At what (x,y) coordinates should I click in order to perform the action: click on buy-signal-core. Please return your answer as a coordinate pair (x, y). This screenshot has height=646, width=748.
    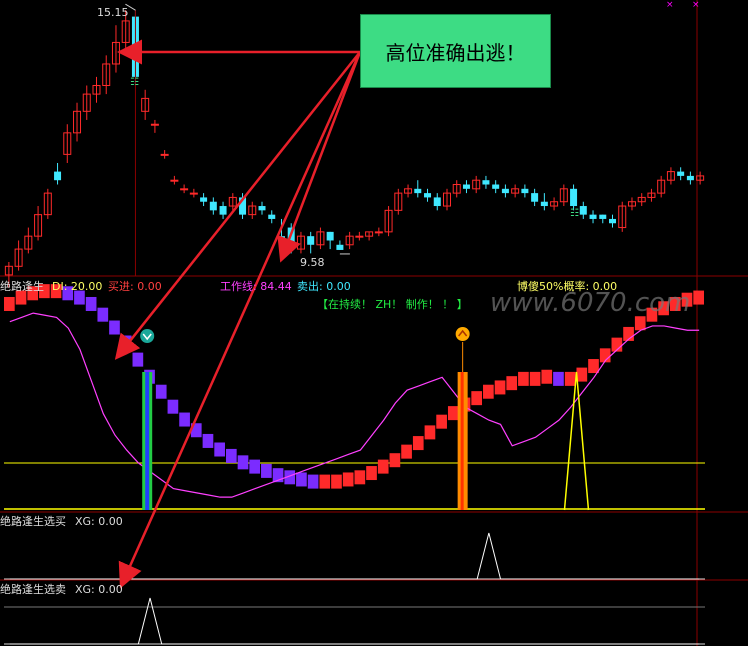
    Looking at the image, I should click on (147, 441).